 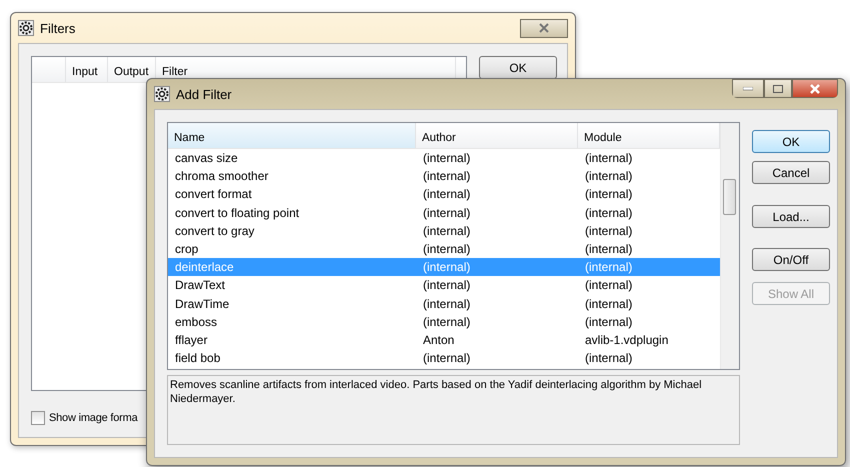 What do you see at coordinates (187, 249) in the screenshot?
I see `list-cell-text: crop` at bounding box center [187, 249].